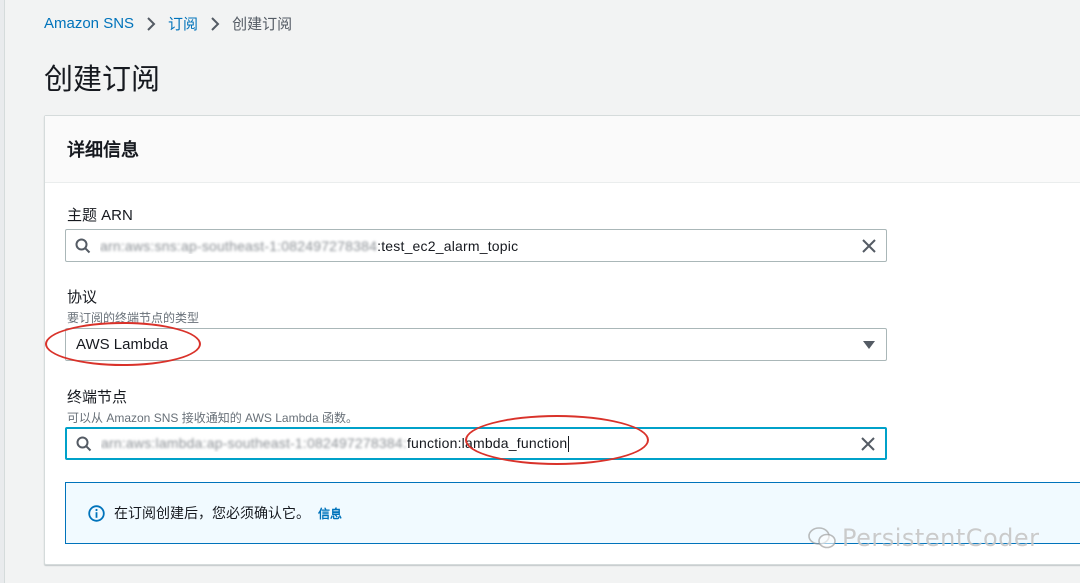 The height and width of the screenshot is (583, 1080). I want to click on breadcrumb: Amazon SNS 订阅 创建订阅, so click(168, 23).